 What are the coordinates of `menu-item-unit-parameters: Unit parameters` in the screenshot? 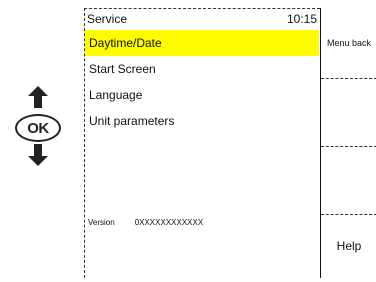 It's located at (202, 121).